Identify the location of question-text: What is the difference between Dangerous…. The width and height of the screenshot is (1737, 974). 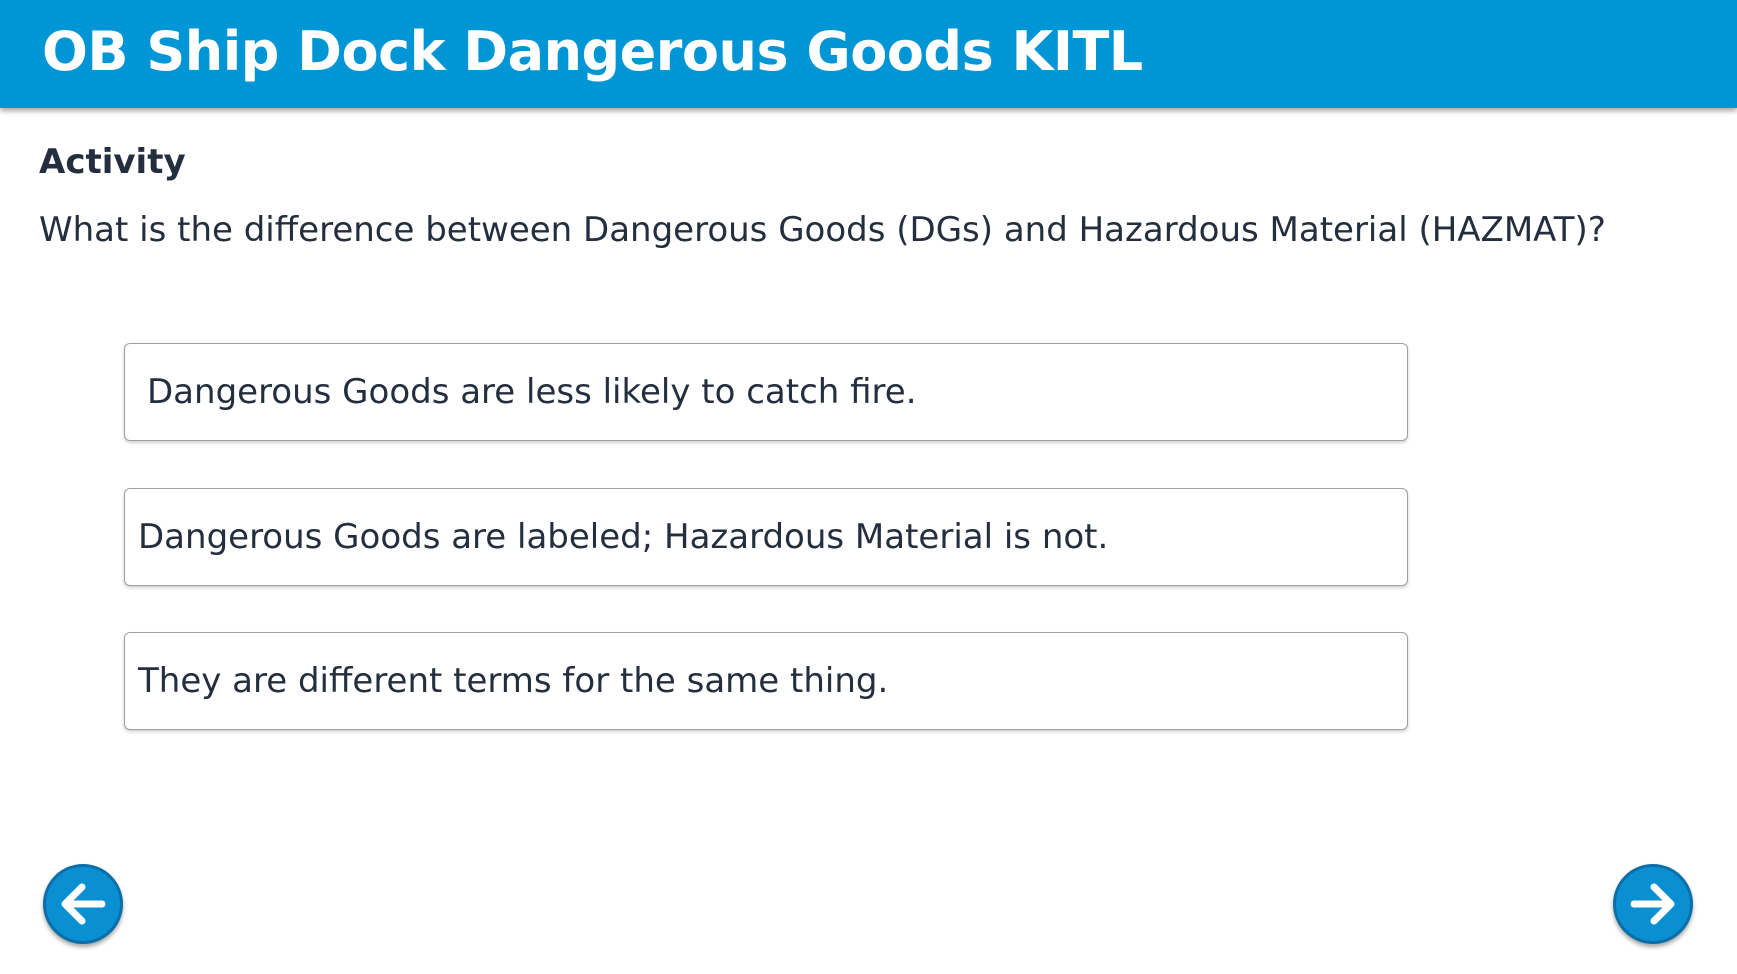
(822, 230).